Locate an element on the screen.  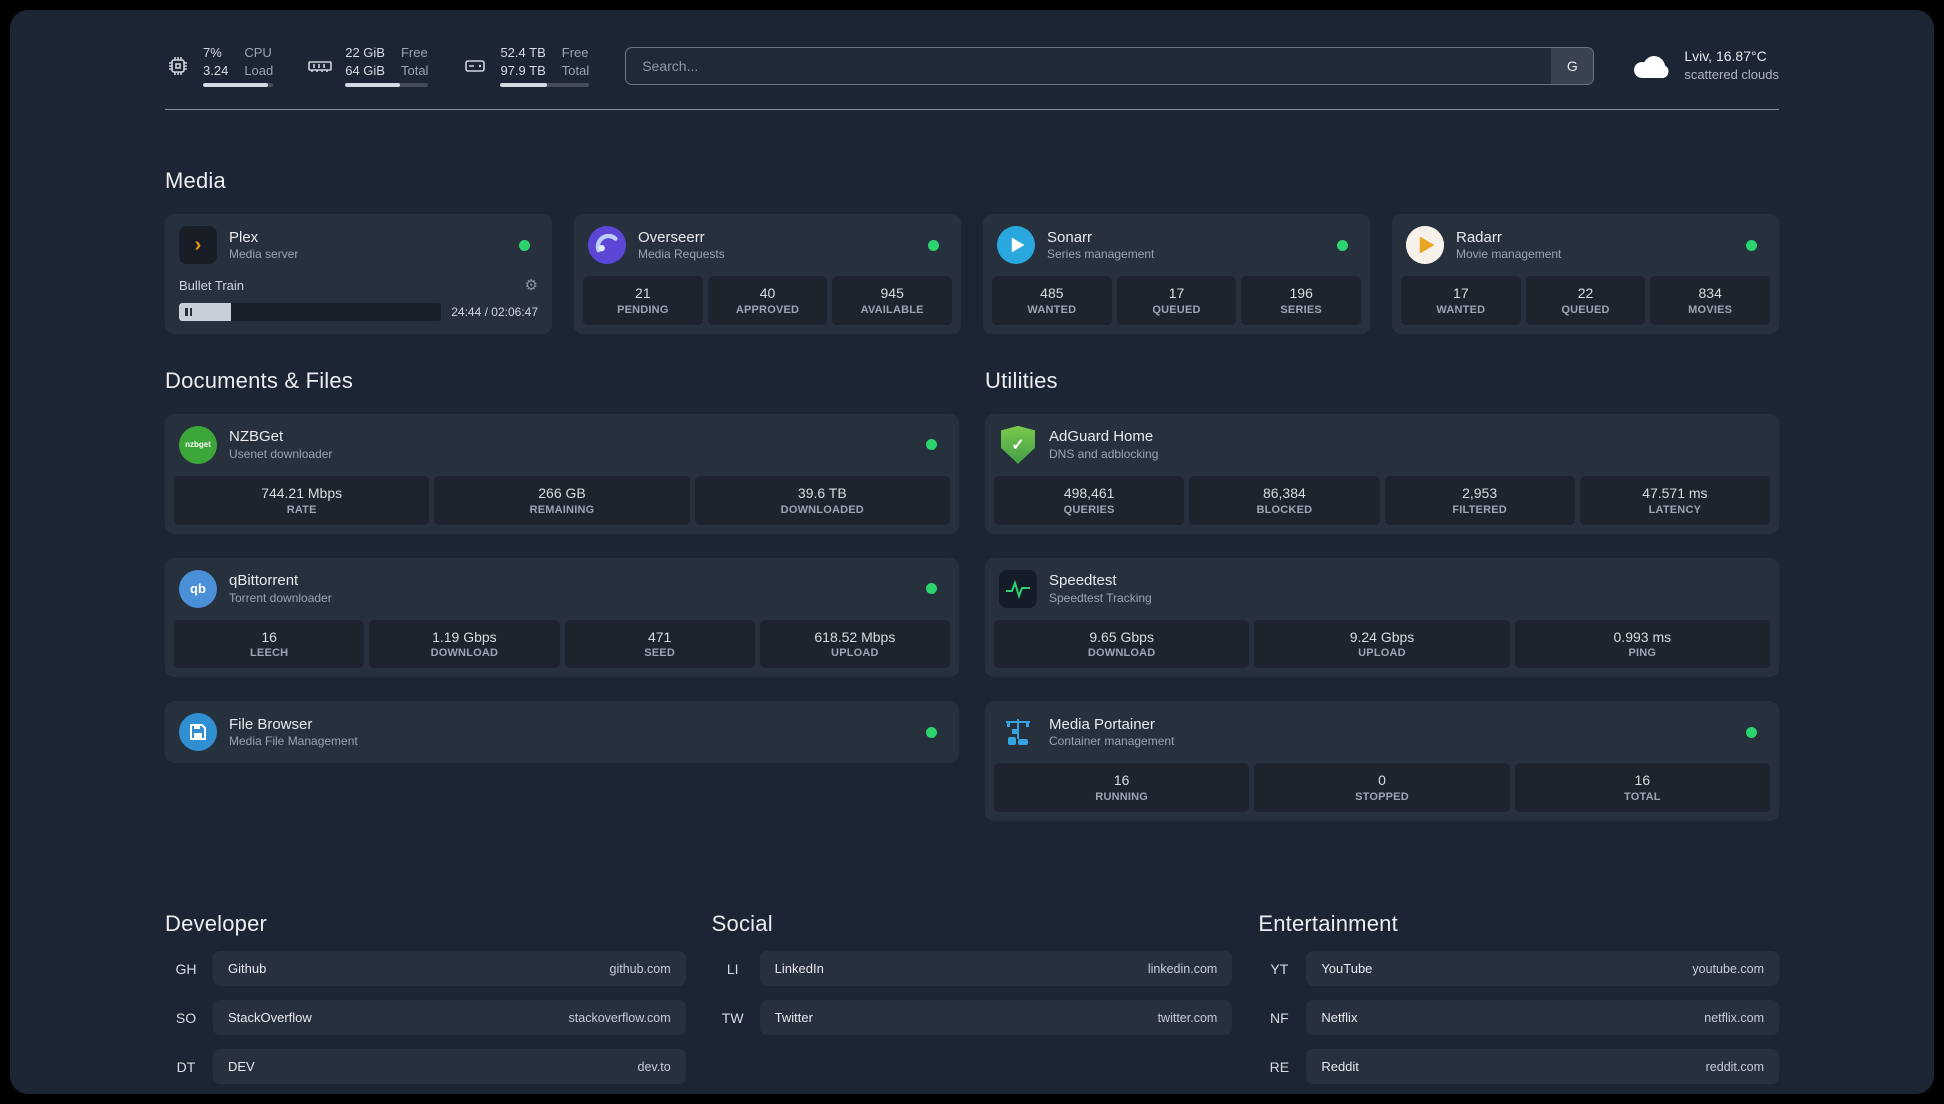
bookmark-abbr: SO is located at coordinates (186, 1017).